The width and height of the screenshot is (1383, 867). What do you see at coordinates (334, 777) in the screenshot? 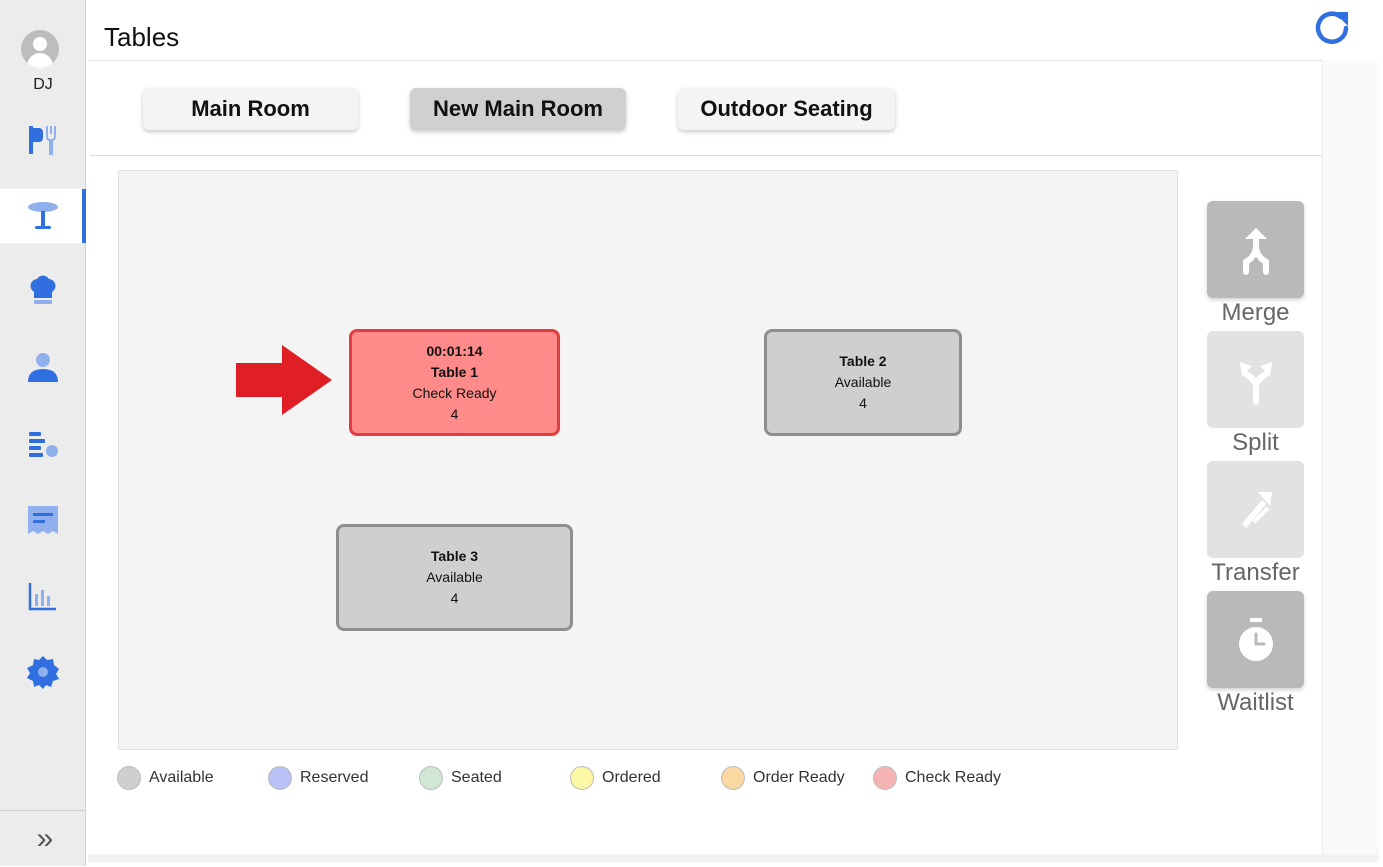
I see `legend-label: Reserved` at bounding box center [334, 777].